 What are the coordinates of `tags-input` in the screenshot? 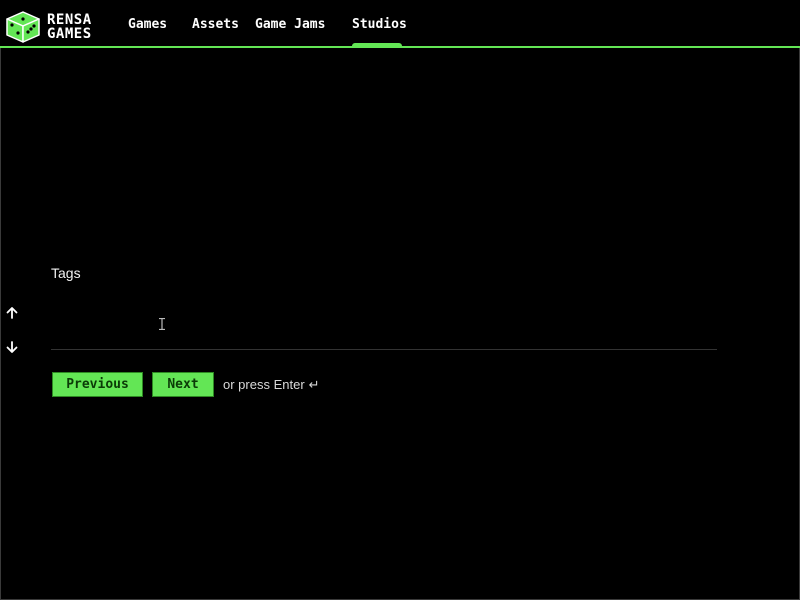 It's located at (384, 325).